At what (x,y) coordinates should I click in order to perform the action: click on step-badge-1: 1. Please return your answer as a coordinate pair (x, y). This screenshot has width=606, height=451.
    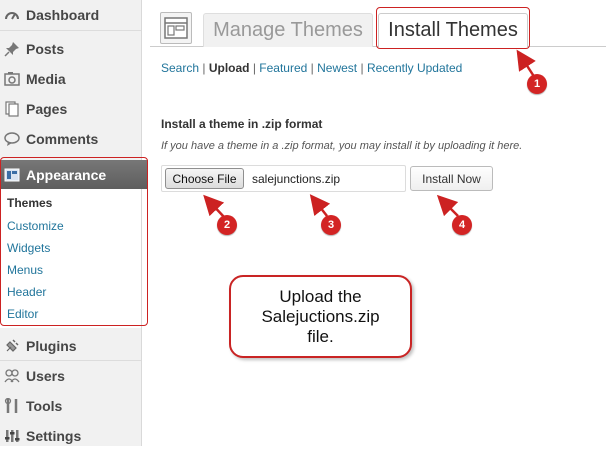
    Looking at the image, I should click on (537, 84).